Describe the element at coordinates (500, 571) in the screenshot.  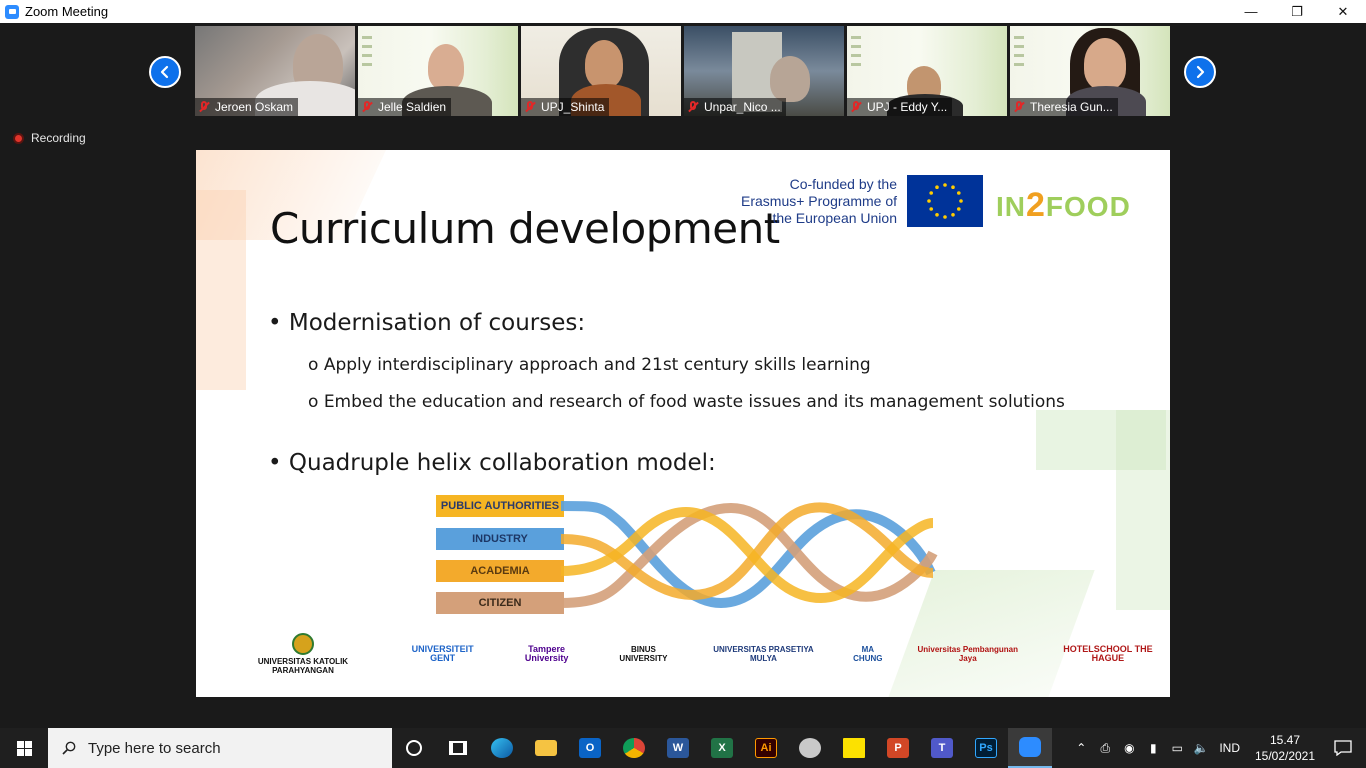
I see `helix-label-academia: ACADEMIA` at that location.